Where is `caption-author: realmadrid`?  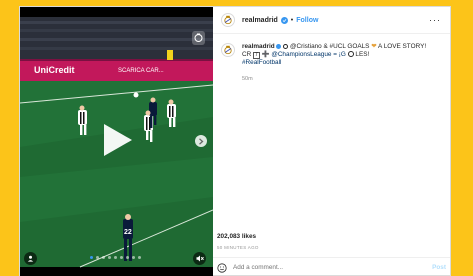 caption-author: realmadrid is located at coordinates (258, 46).